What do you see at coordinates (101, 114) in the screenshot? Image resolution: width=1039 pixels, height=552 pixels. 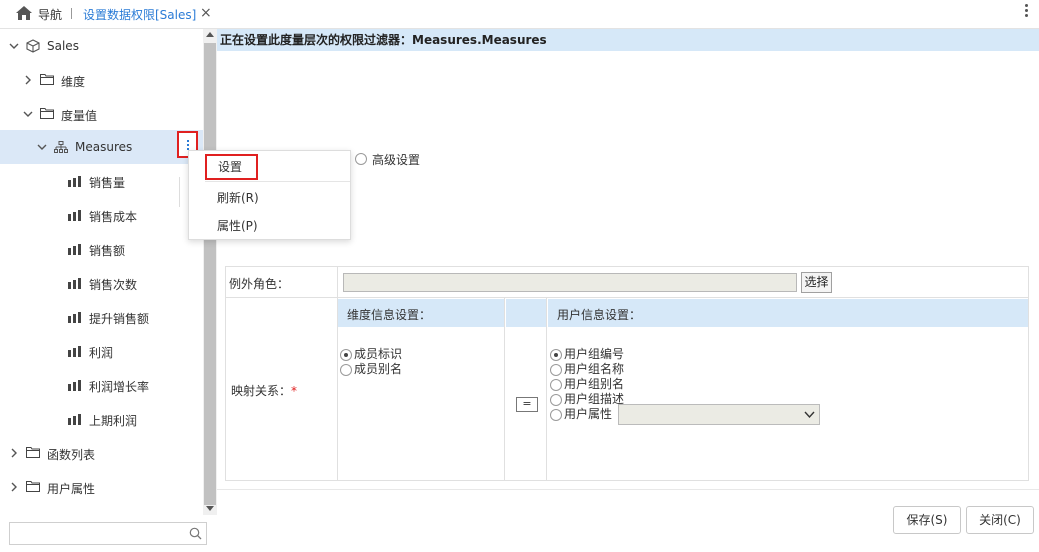 I see `tree-node-measures-folder: 度量值` at bounding box center [101, 114].